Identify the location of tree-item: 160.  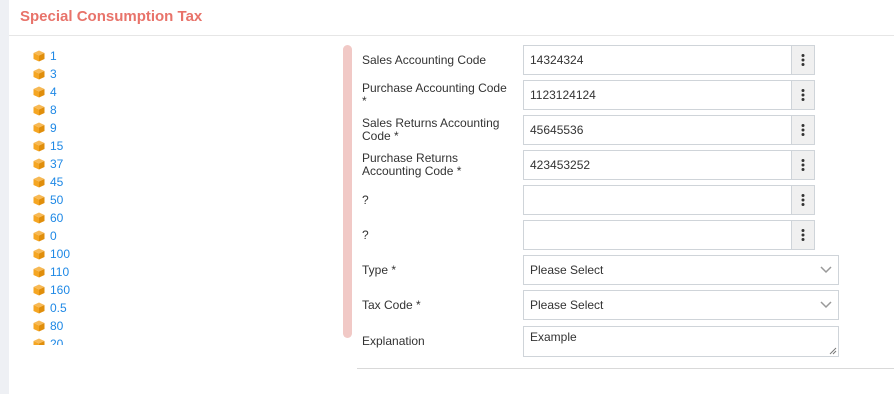
(178, 290).